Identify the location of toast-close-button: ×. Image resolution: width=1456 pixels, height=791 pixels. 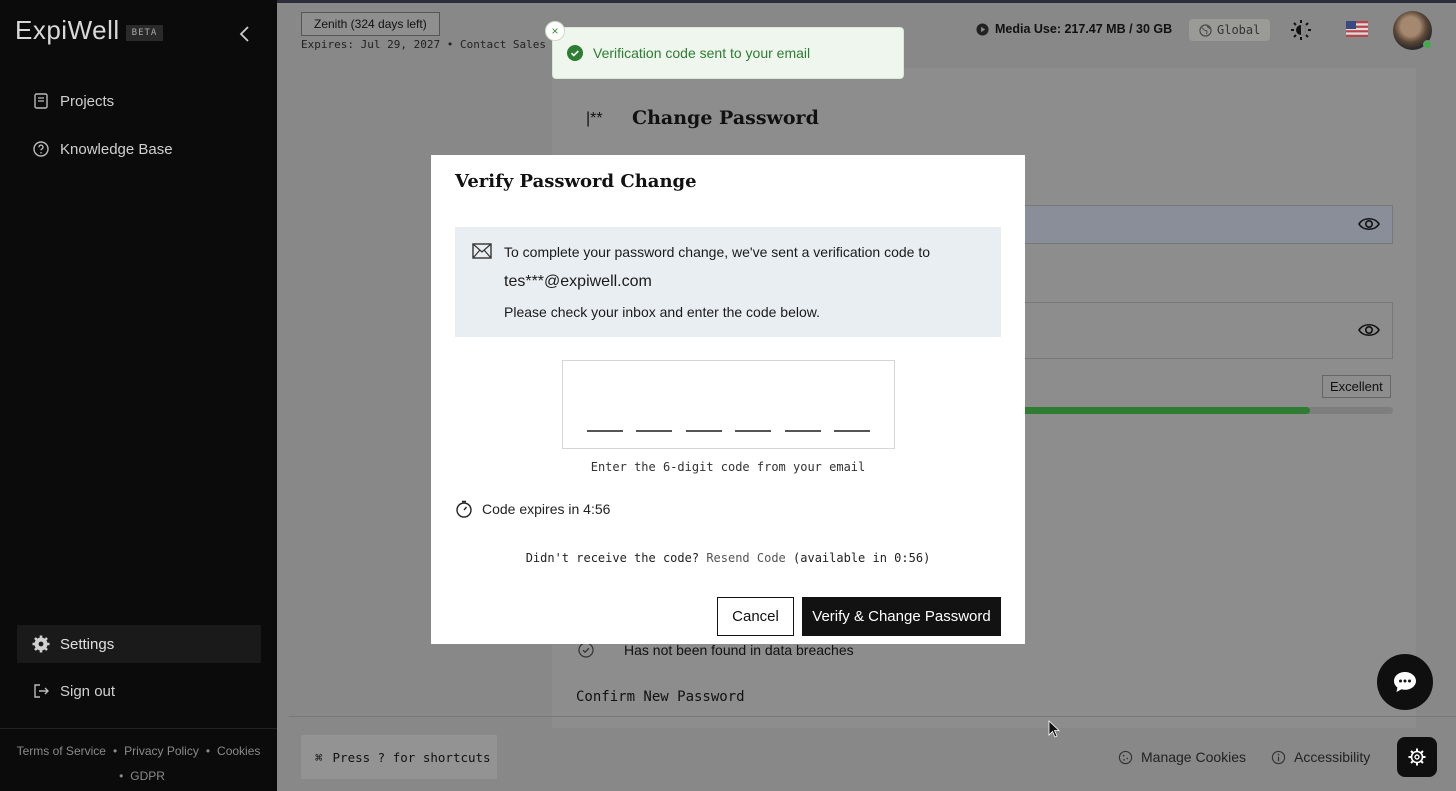
(555, 31).